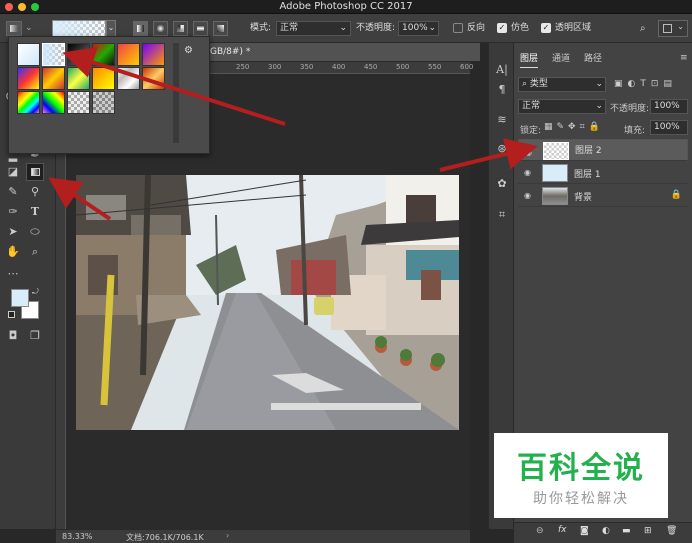  What do you see at coordinates (330, 52) in the screenshot?
I see `document-tab: GB/8#) *` at bounding box center [330, 52].